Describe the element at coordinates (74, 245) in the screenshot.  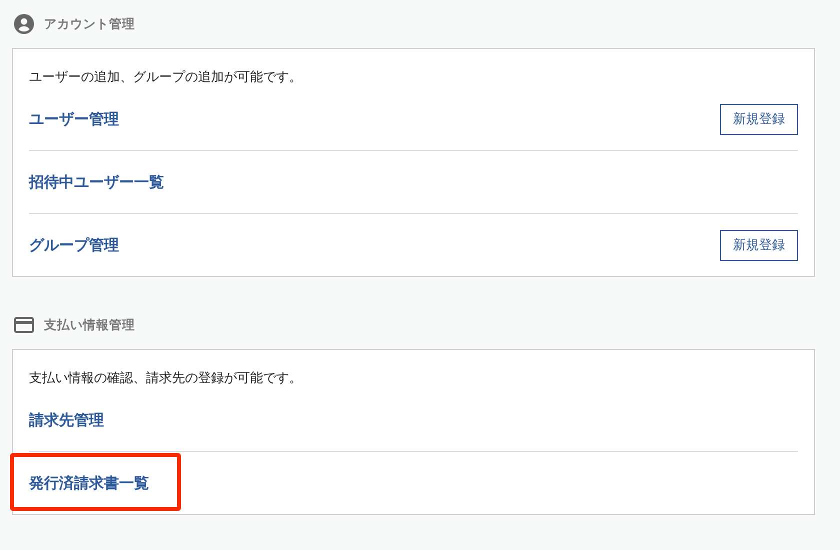
I see `menu-link: グループ管理` at that location.